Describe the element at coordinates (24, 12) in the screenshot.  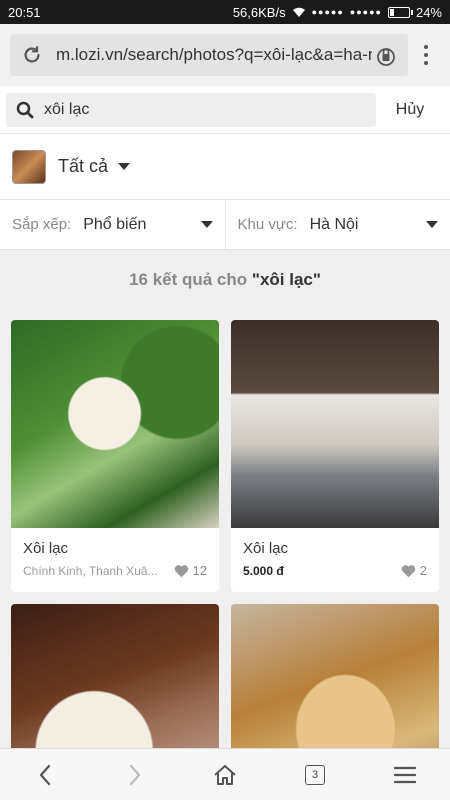
I see `clock: 20:51` at that location.